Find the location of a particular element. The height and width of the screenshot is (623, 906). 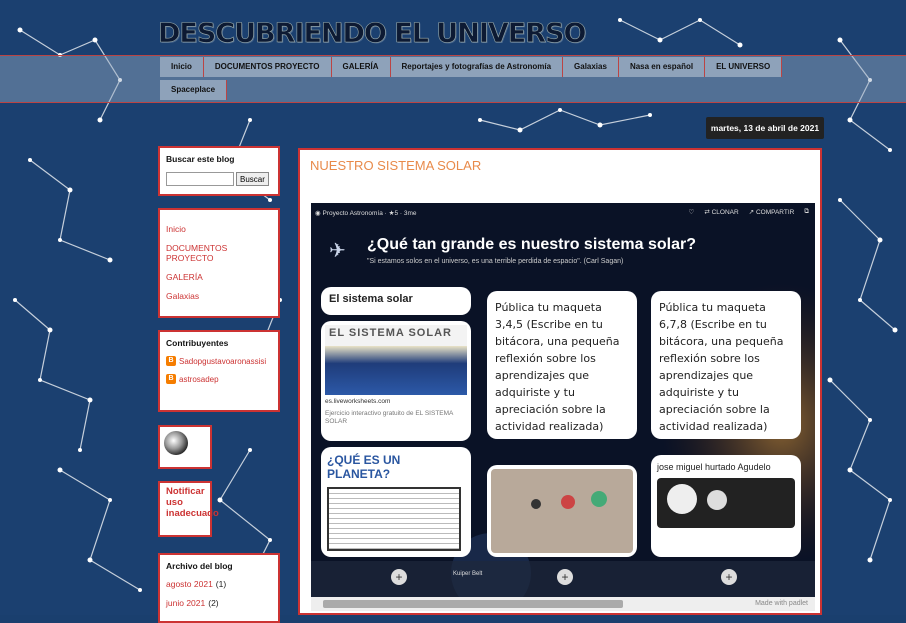

post-card-photo-planets is located at coordinates (562, 511).